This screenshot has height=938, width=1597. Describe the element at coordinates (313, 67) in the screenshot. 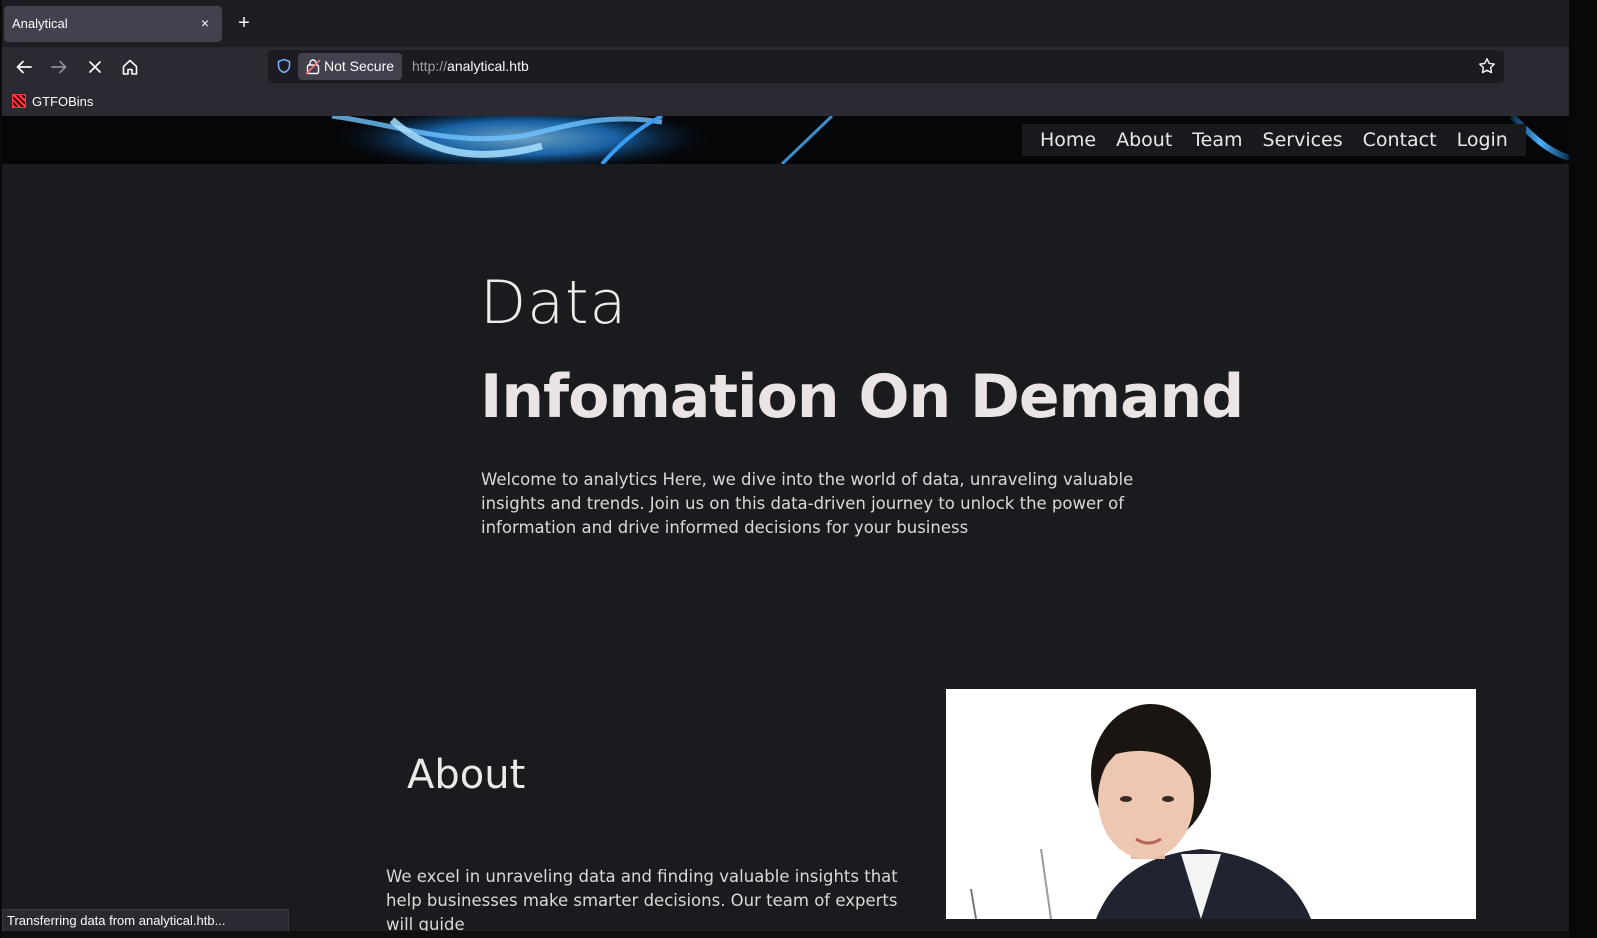

I see `lock-icon` at that location.